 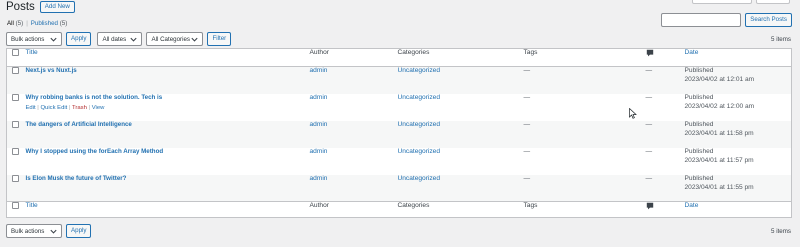 What do you see at coordinates (98, 108) in the screenshot?
I see `view-link: View` at bounding box center [98, 108].